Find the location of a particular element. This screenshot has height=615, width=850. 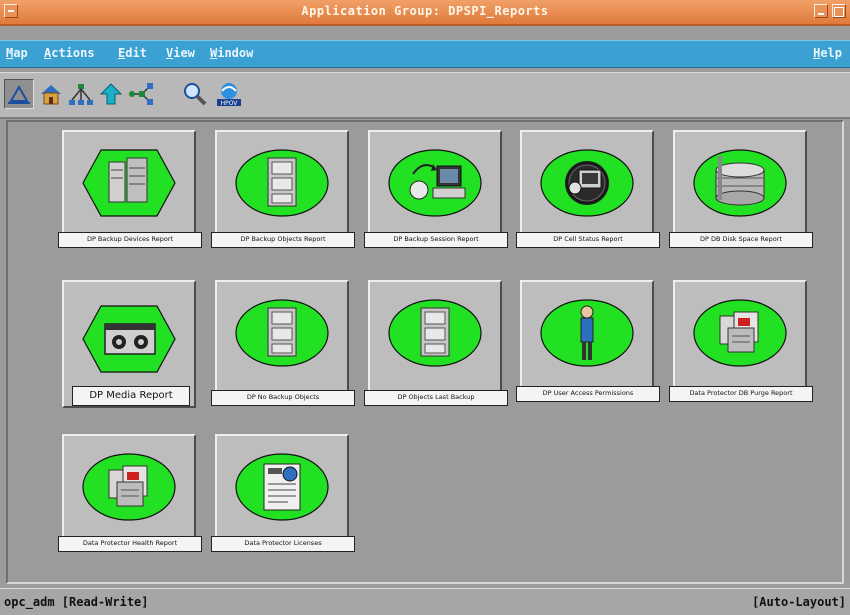

hpov-logo-icon: HPOV is located at coordinates (229, 95).